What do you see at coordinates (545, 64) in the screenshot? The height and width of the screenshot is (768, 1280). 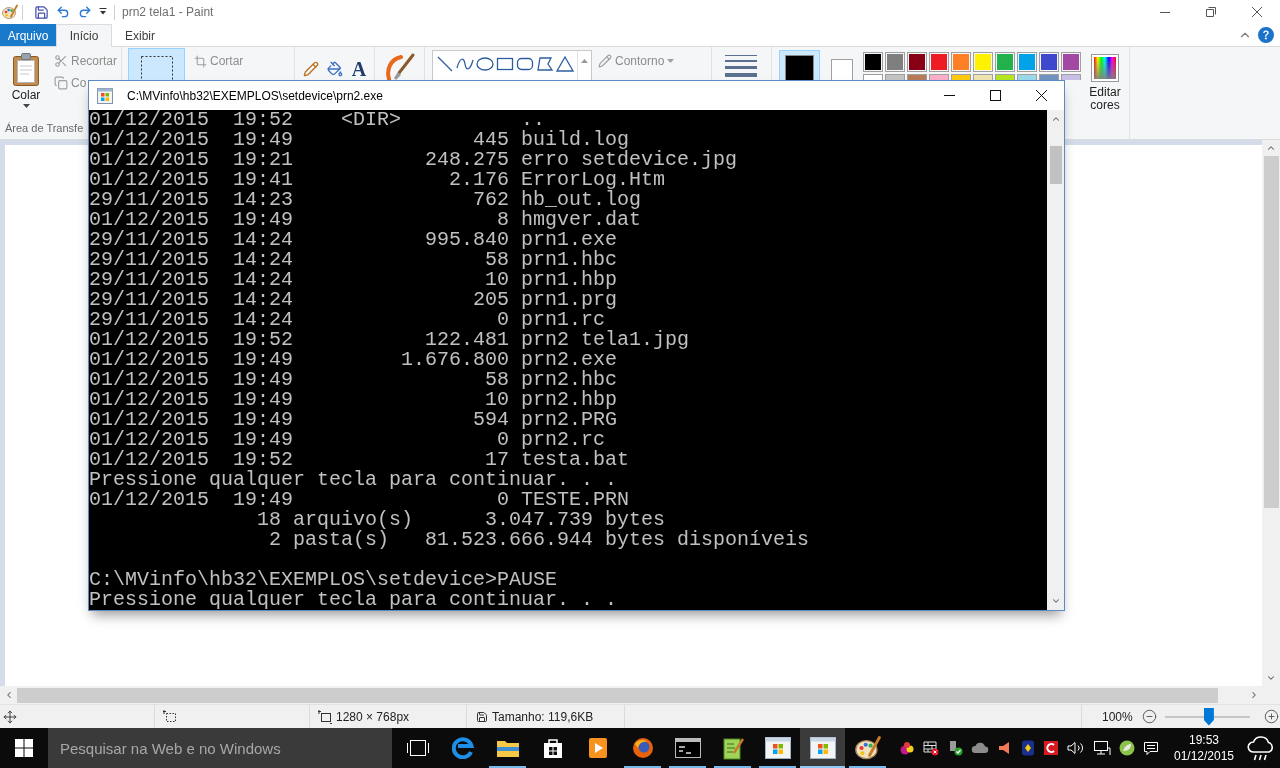 I see `polygon-shape-icon` at bounding box center [545, 64].